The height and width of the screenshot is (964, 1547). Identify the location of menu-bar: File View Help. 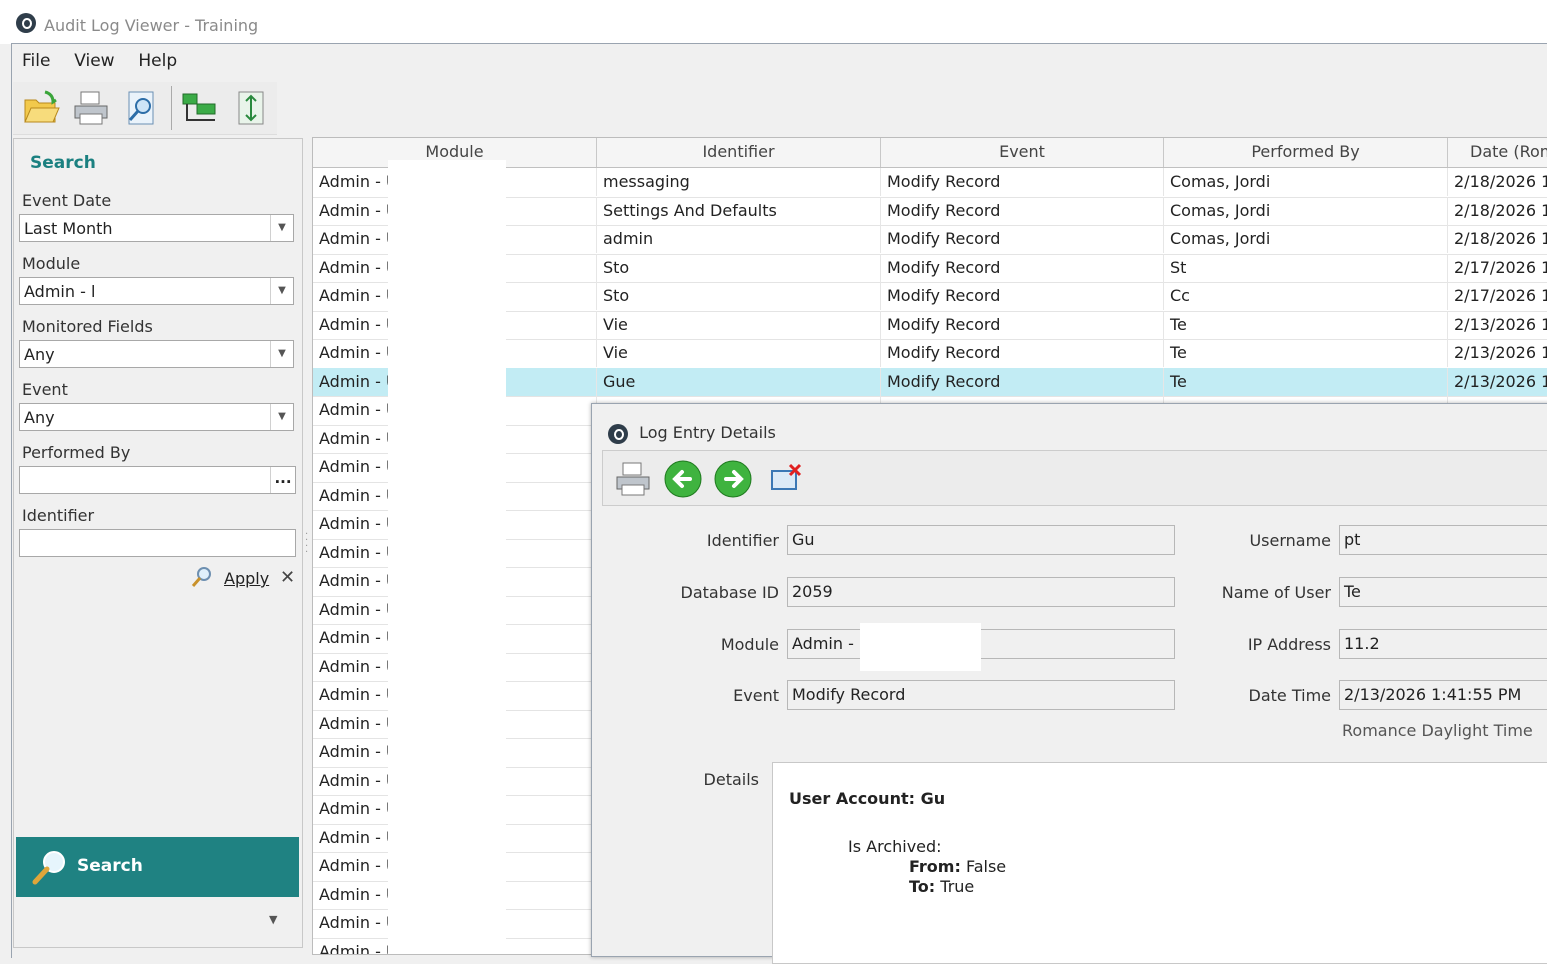
(109, 63).